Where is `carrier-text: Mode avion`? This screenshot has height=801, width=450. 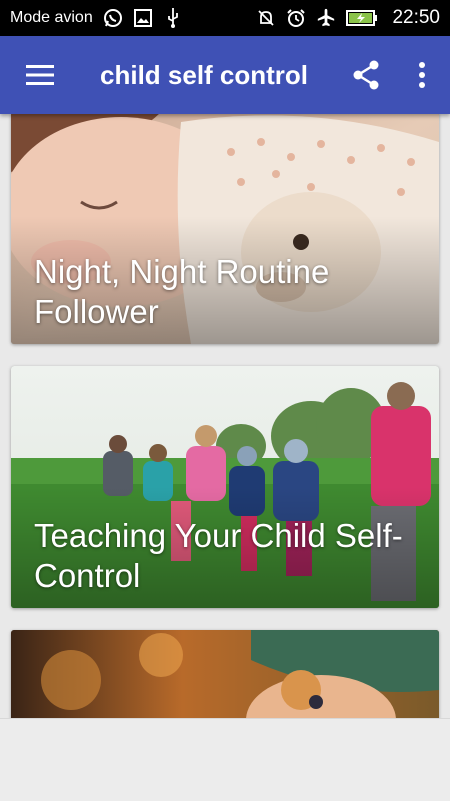 carrier-text: Mode avion is located at coordinates (51, 17).